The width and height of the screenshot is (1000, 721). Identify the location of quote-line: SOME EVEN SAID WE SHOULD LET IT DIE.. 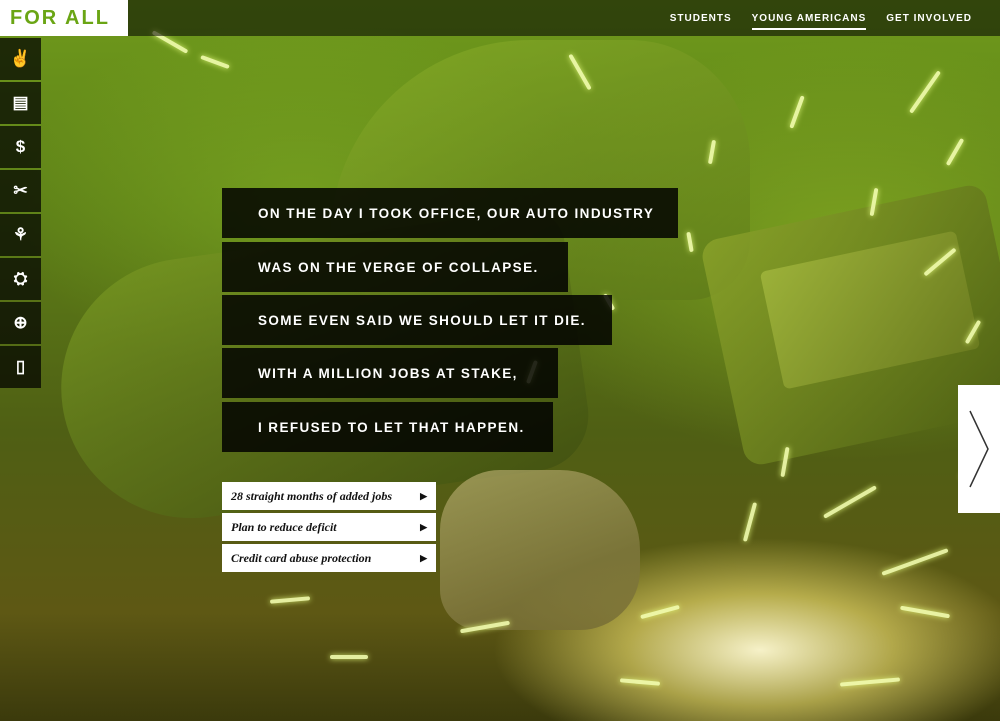
(417, 320).